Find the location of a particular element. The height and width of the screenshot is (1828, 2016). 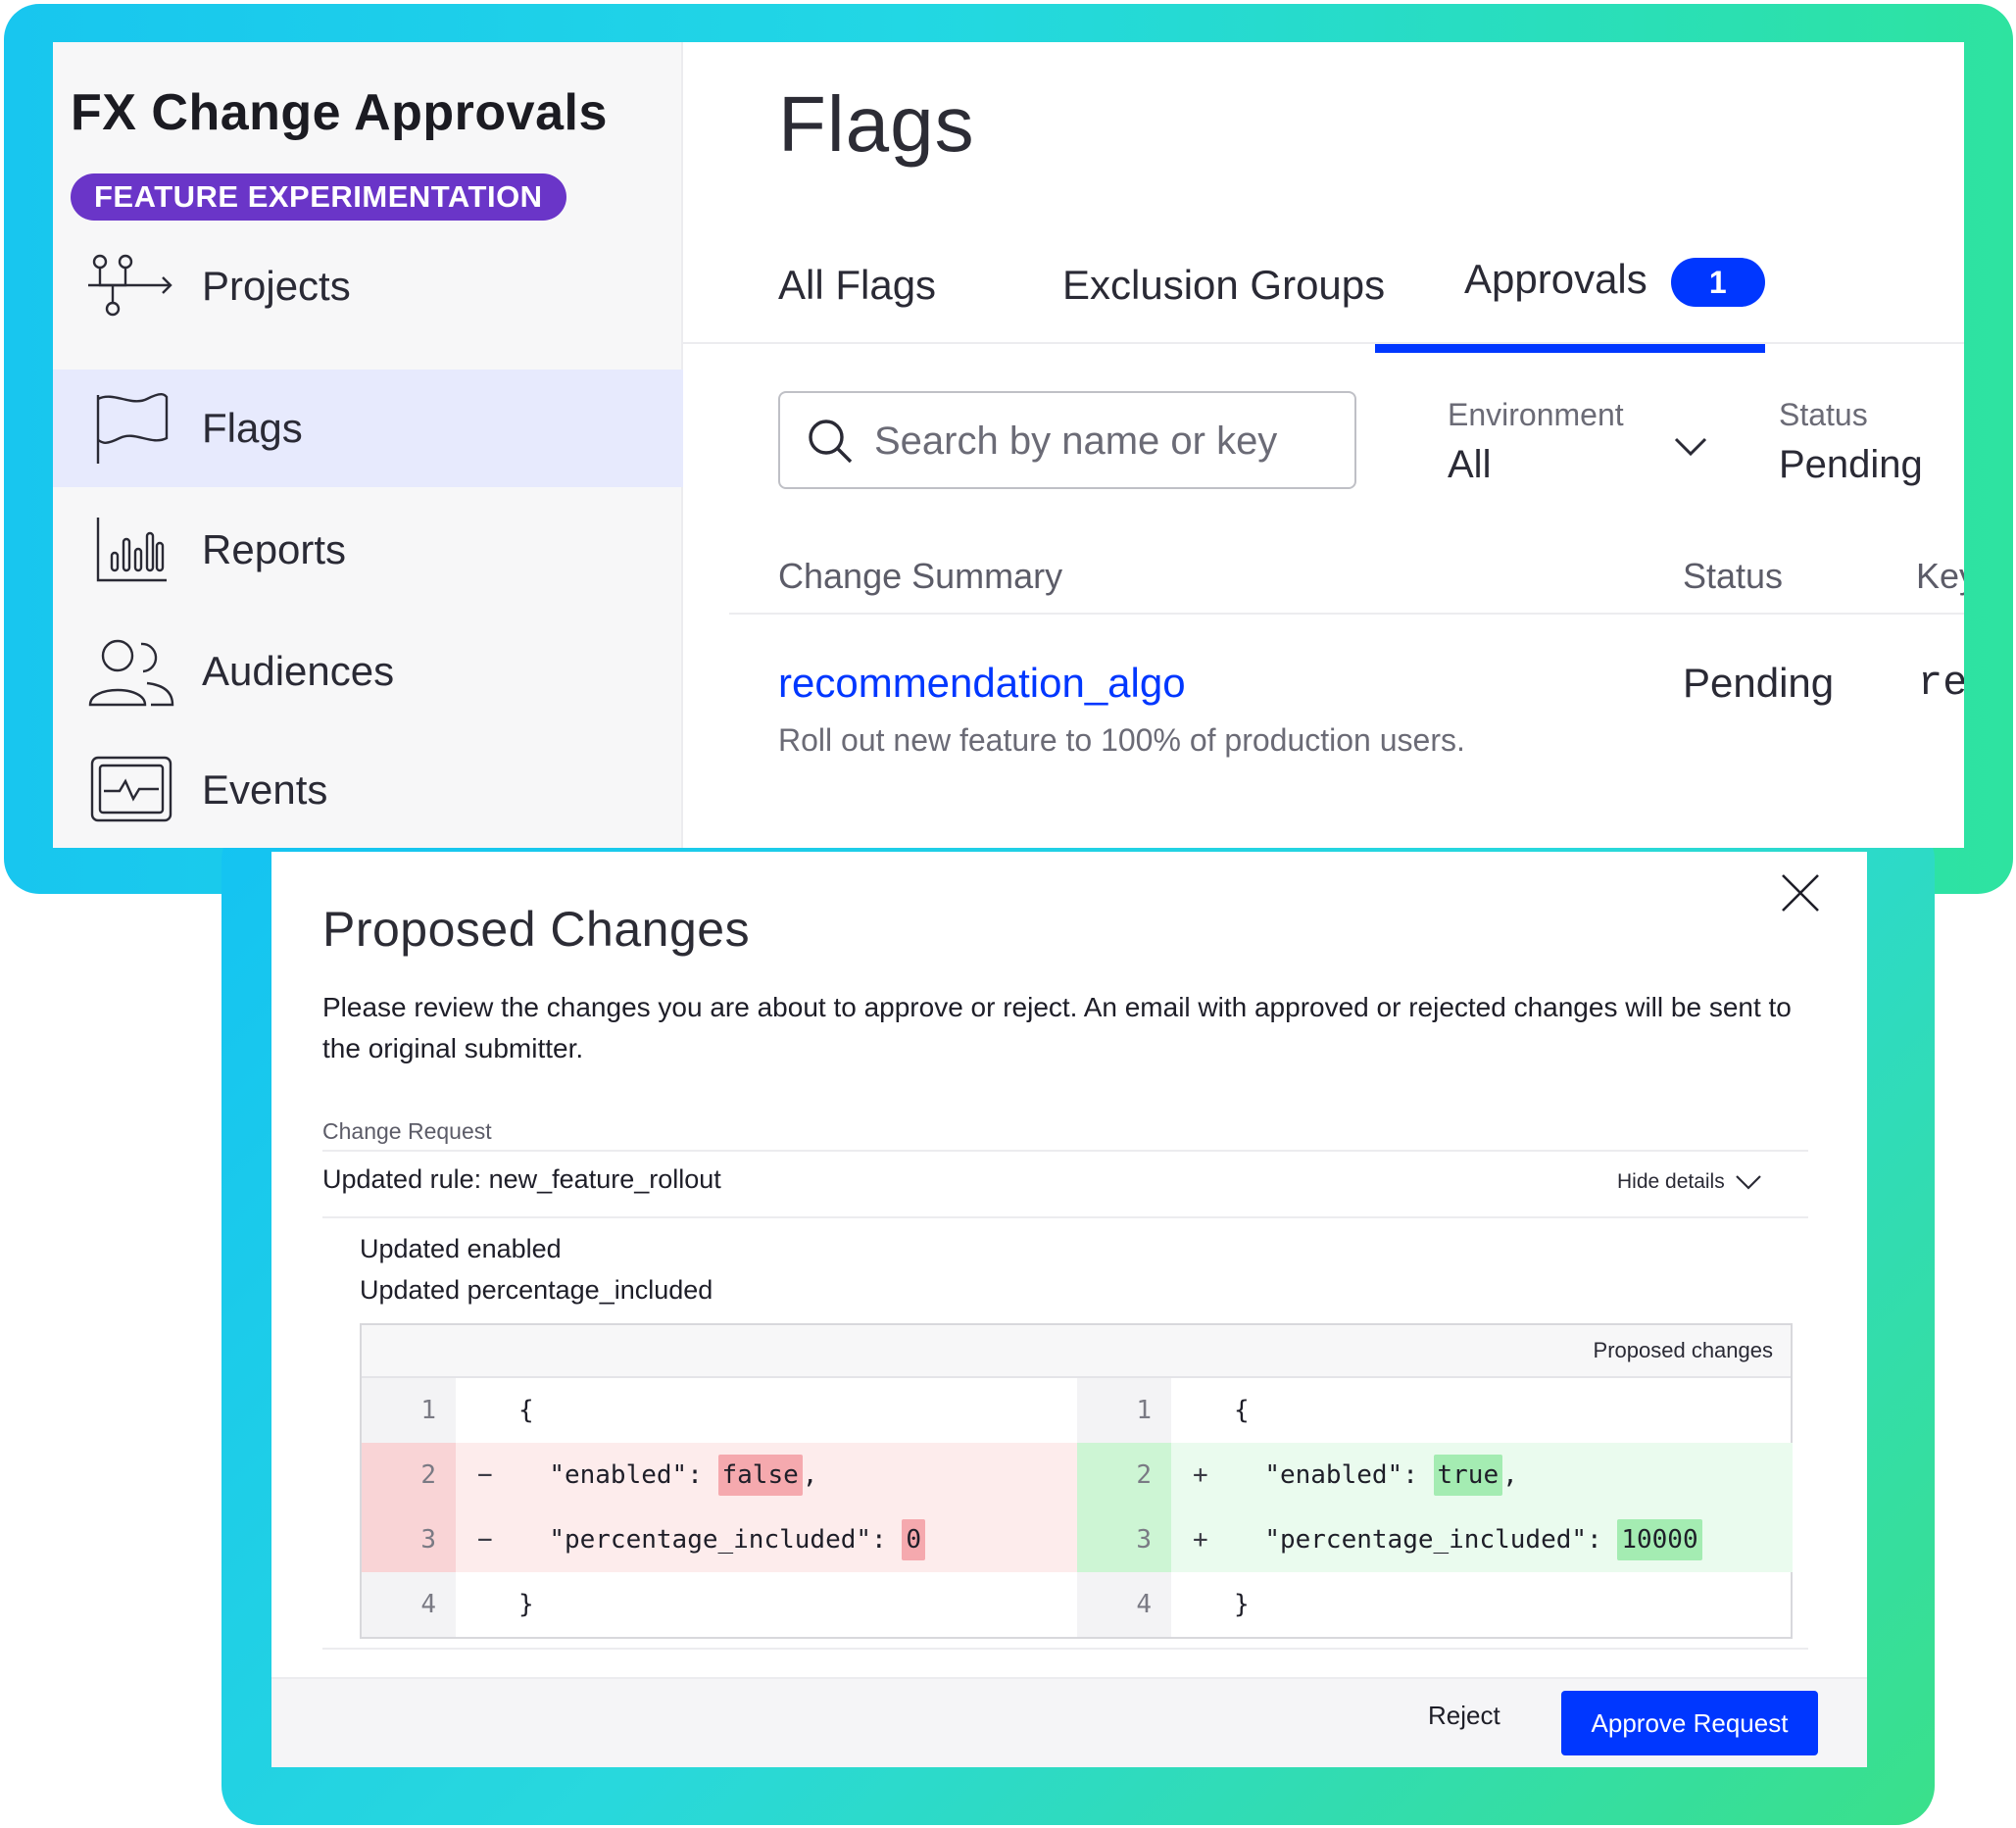

flag-name-link: recommendation_algo is located at coordinates (982, 683).